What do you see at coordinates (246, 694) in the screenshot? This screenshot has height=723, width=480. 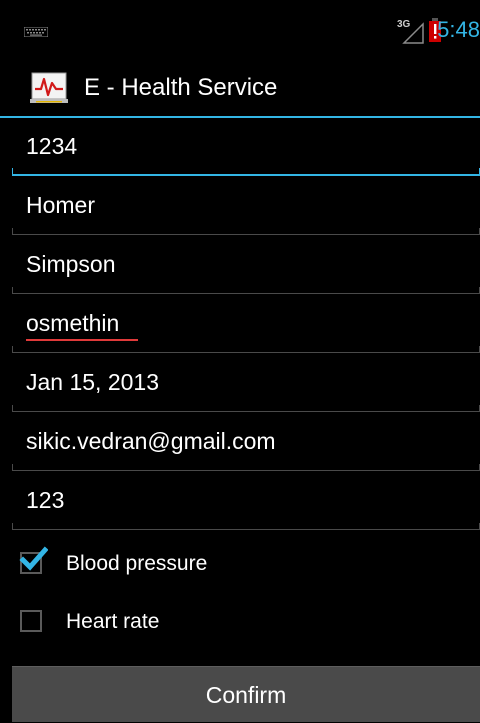 I see `confirm-button: Confirm` at bounding box center [246, 694].